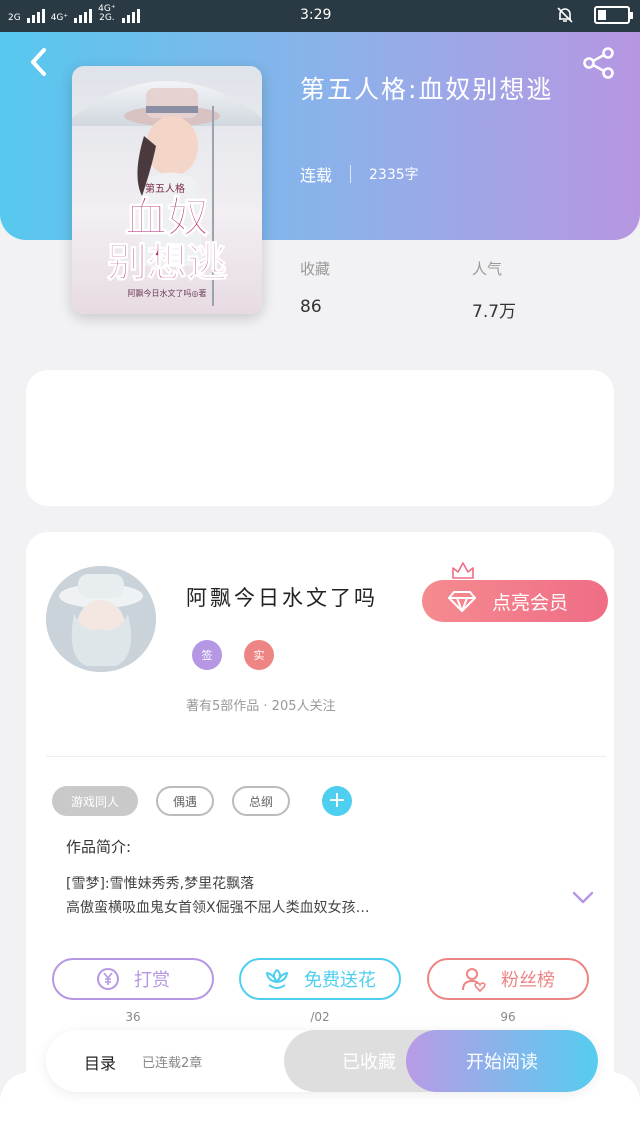 This screenshot has width=640, height=1138. I want to click on book-title: 第五人格:血奴别想逃, so click(427, 89).